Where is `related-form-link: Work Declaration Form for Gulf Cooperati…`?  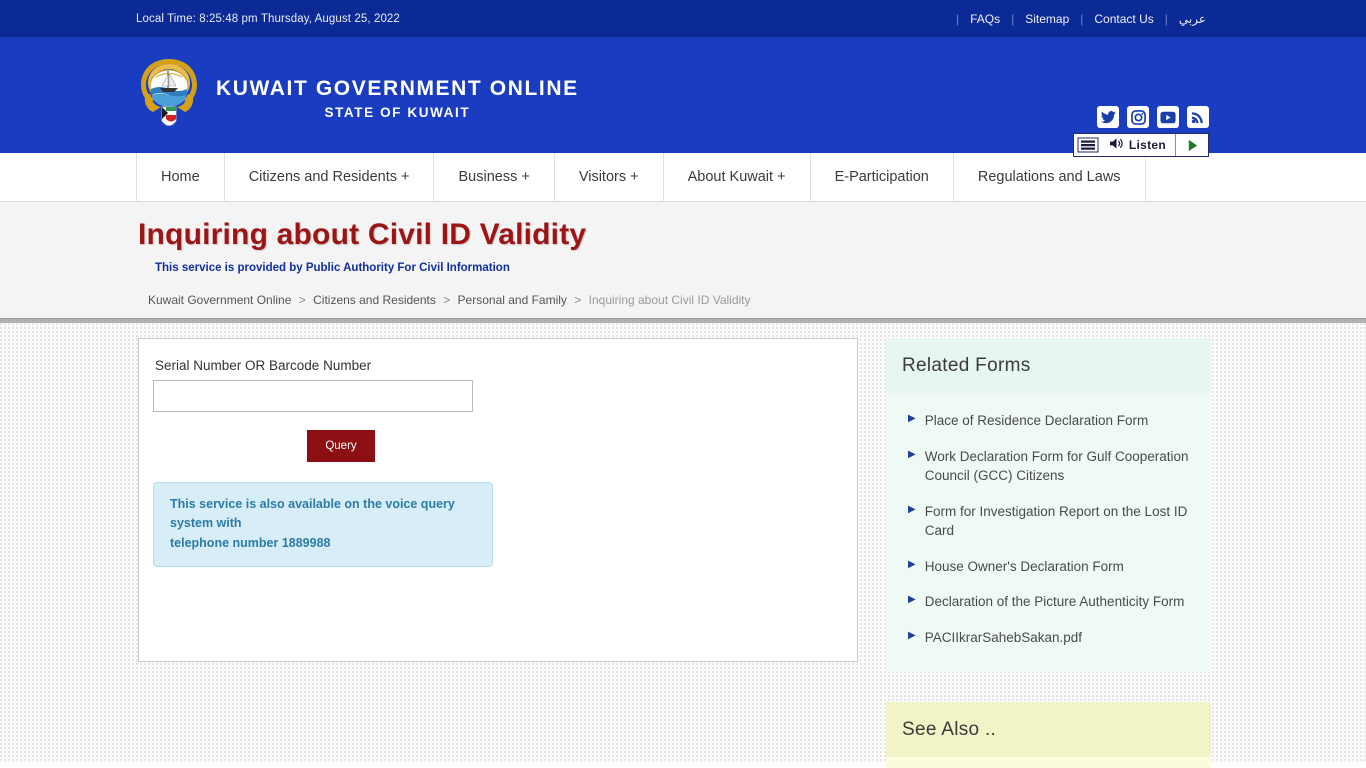 related-form-link: Work Declaration Form for Gulf Cooperati… is located at coordinates (1056, 466).